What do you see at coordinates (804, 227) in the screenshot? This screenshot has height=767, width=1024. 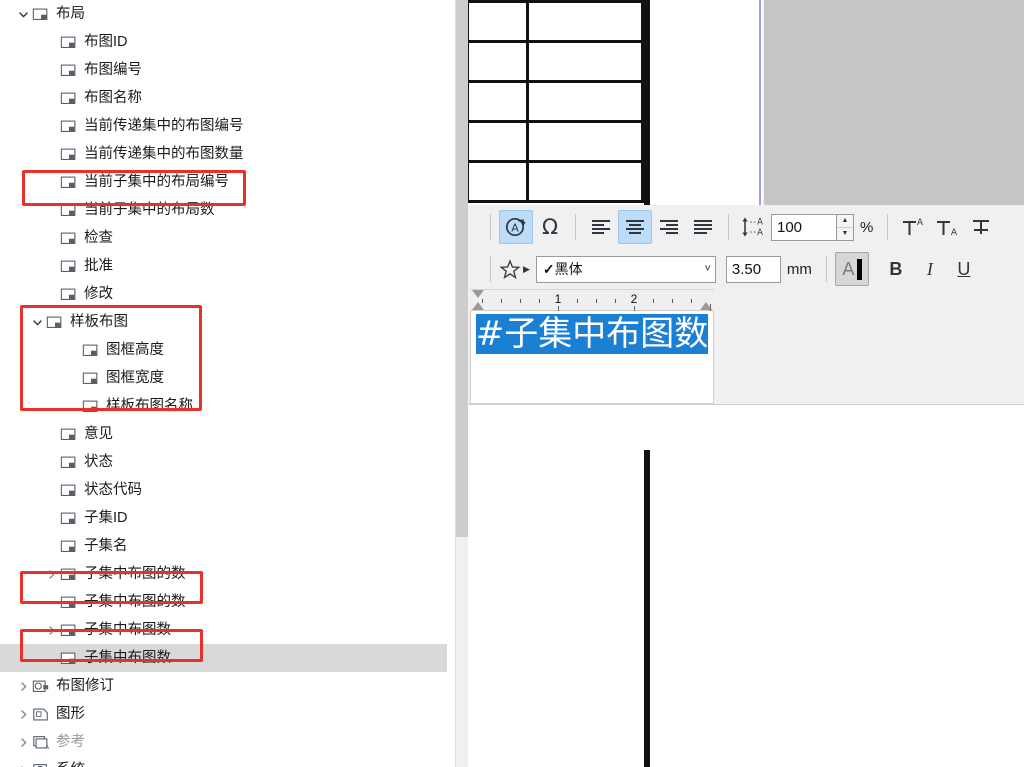 I see `line-spacing-input: 100` at bounding box center [804, 227].